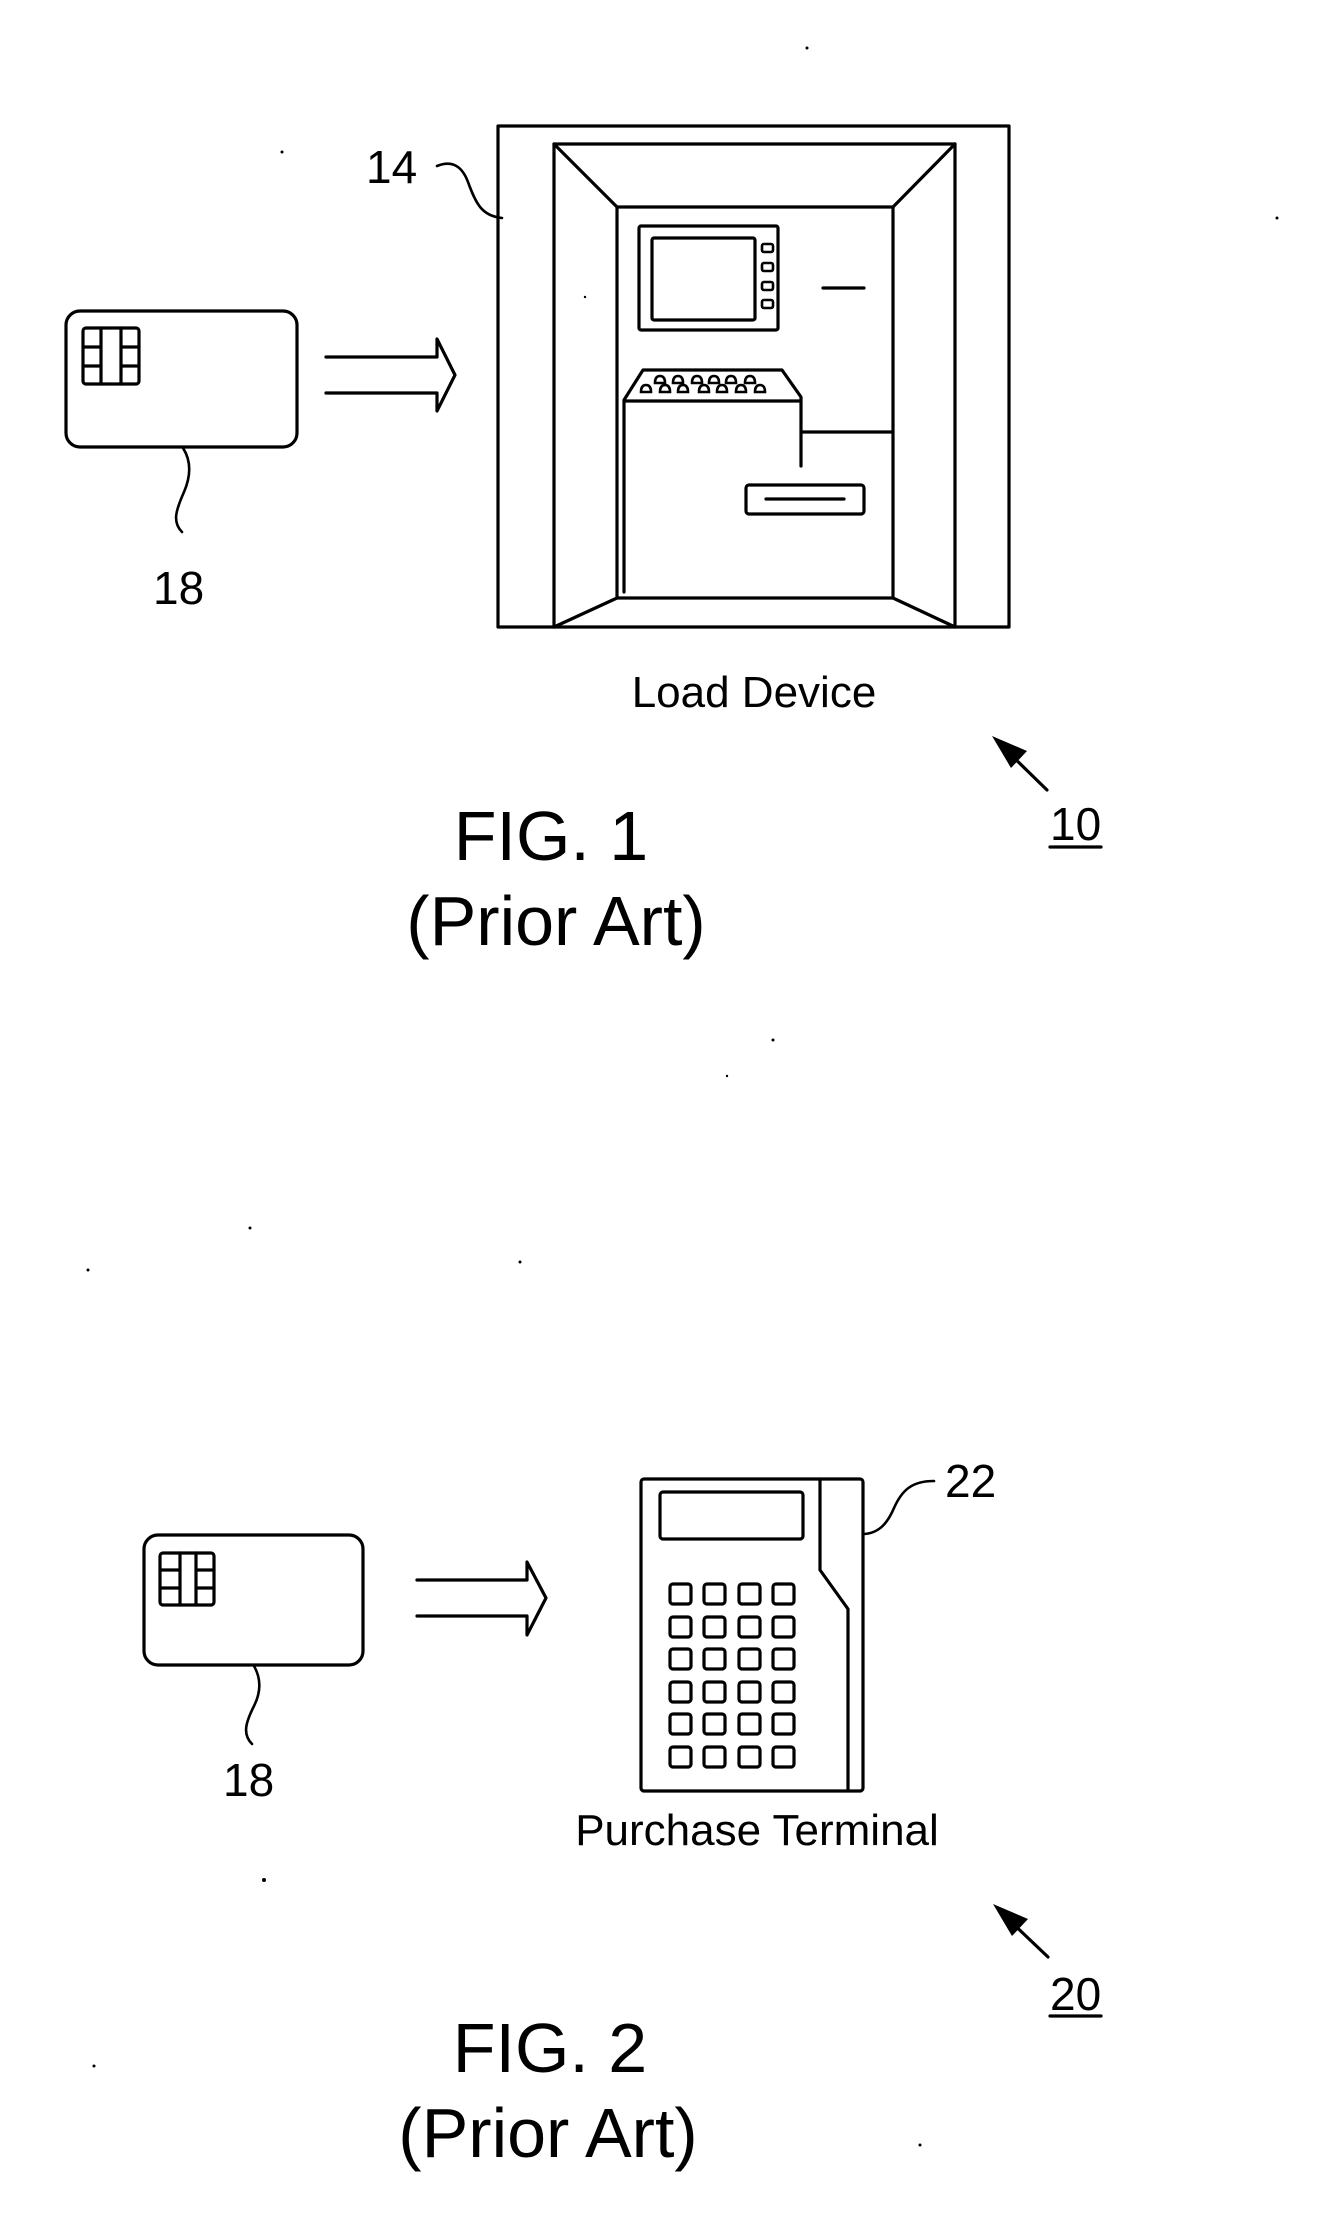  I want to click on device-label: Load Device, so click(754, 692).